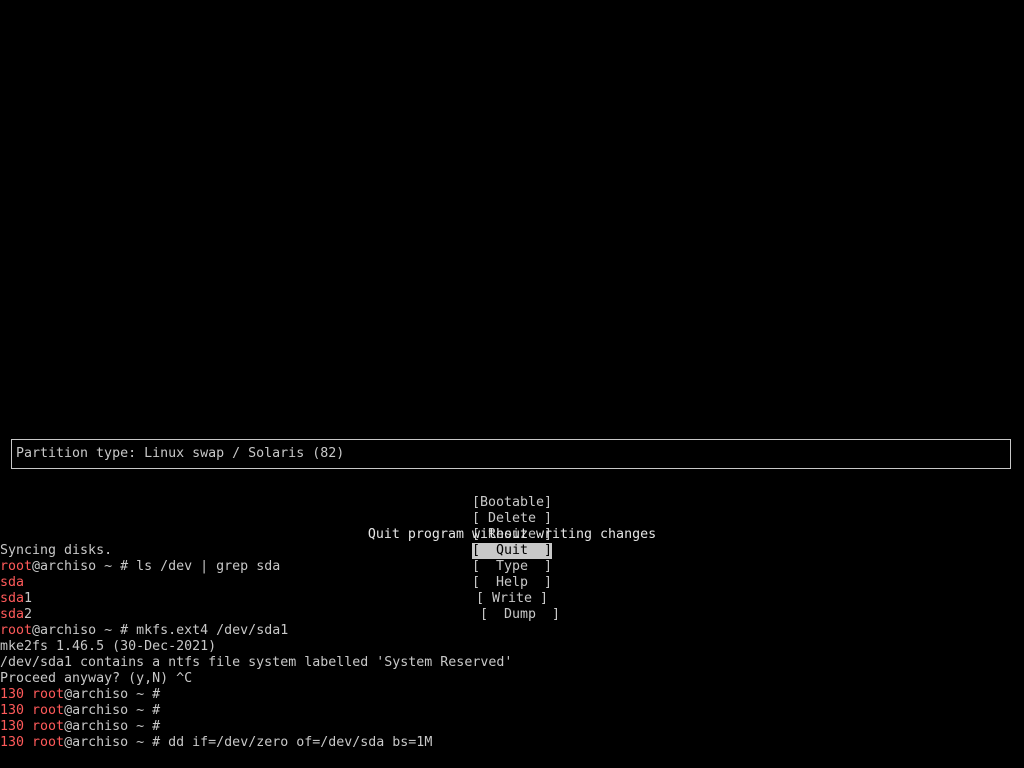 The image size is (1024, 768). Describe the element at coordinates (512, 519) in the screenshot. I see `delete-button: [ Delete ]` at that location.